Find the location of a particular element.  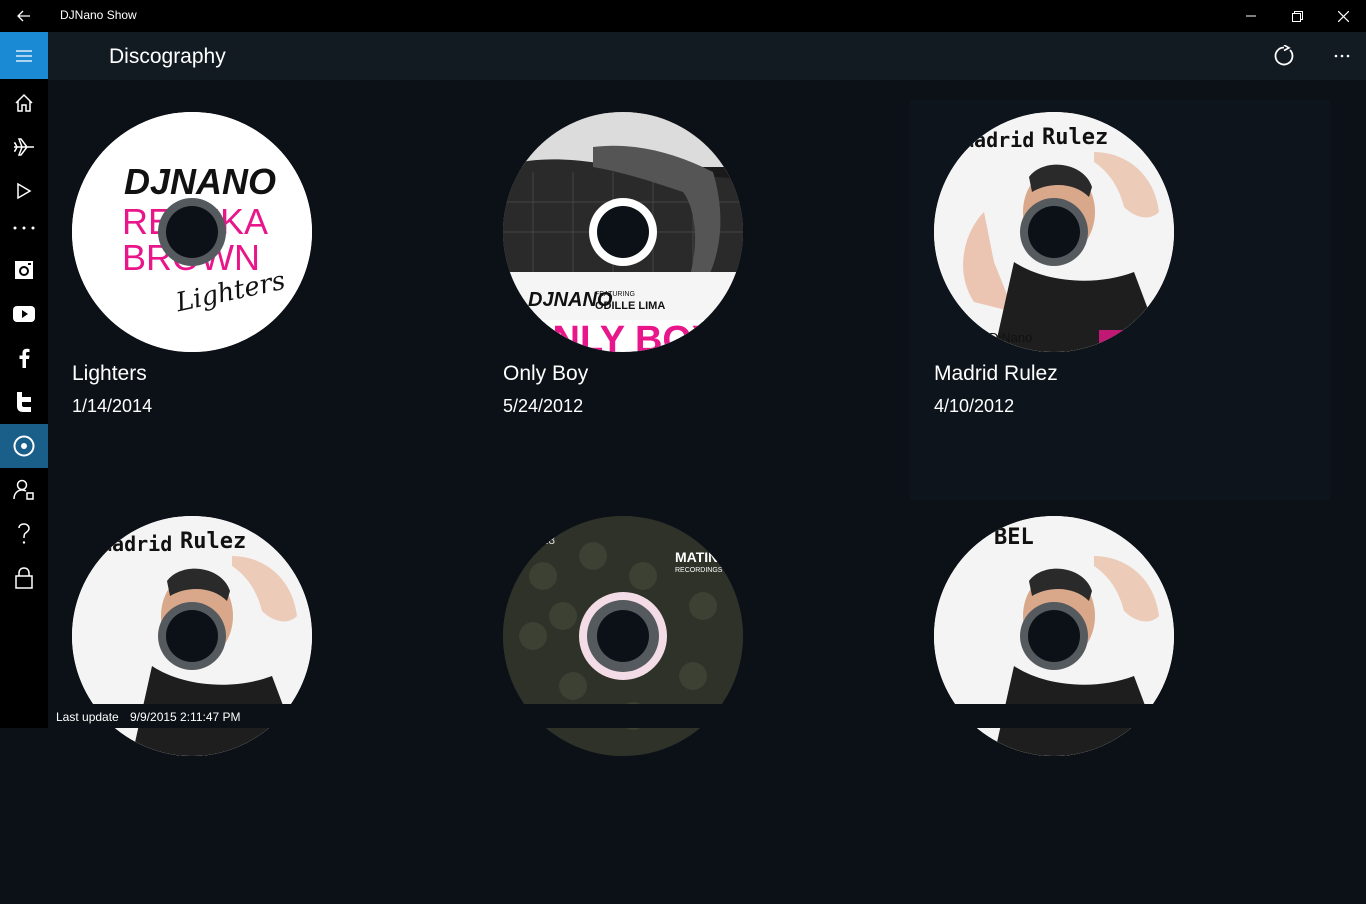

hamburger-icon is located at coordinates (24, 55).